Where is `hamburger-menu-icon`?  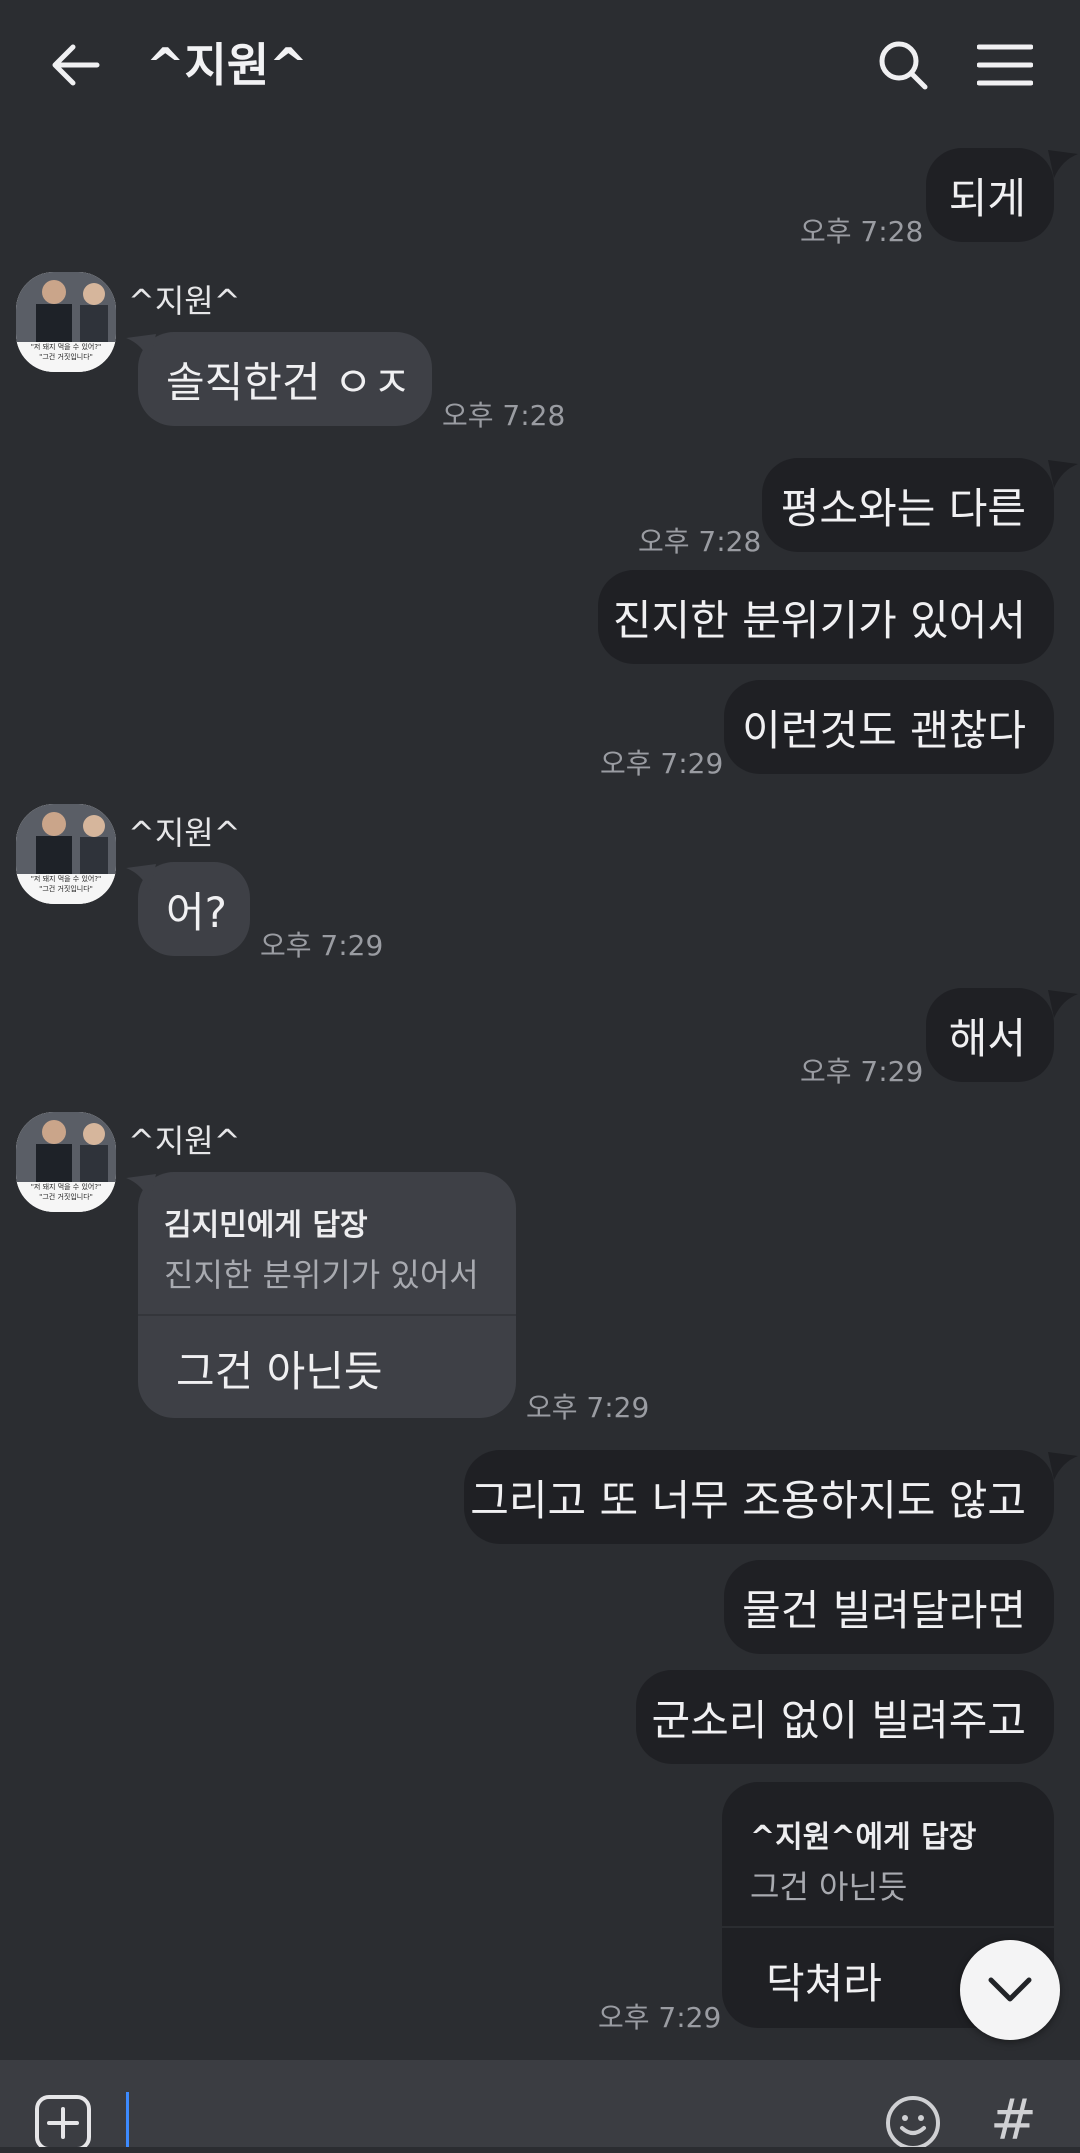
hamburger-menu-icon is located at coordinates (1005, 65).